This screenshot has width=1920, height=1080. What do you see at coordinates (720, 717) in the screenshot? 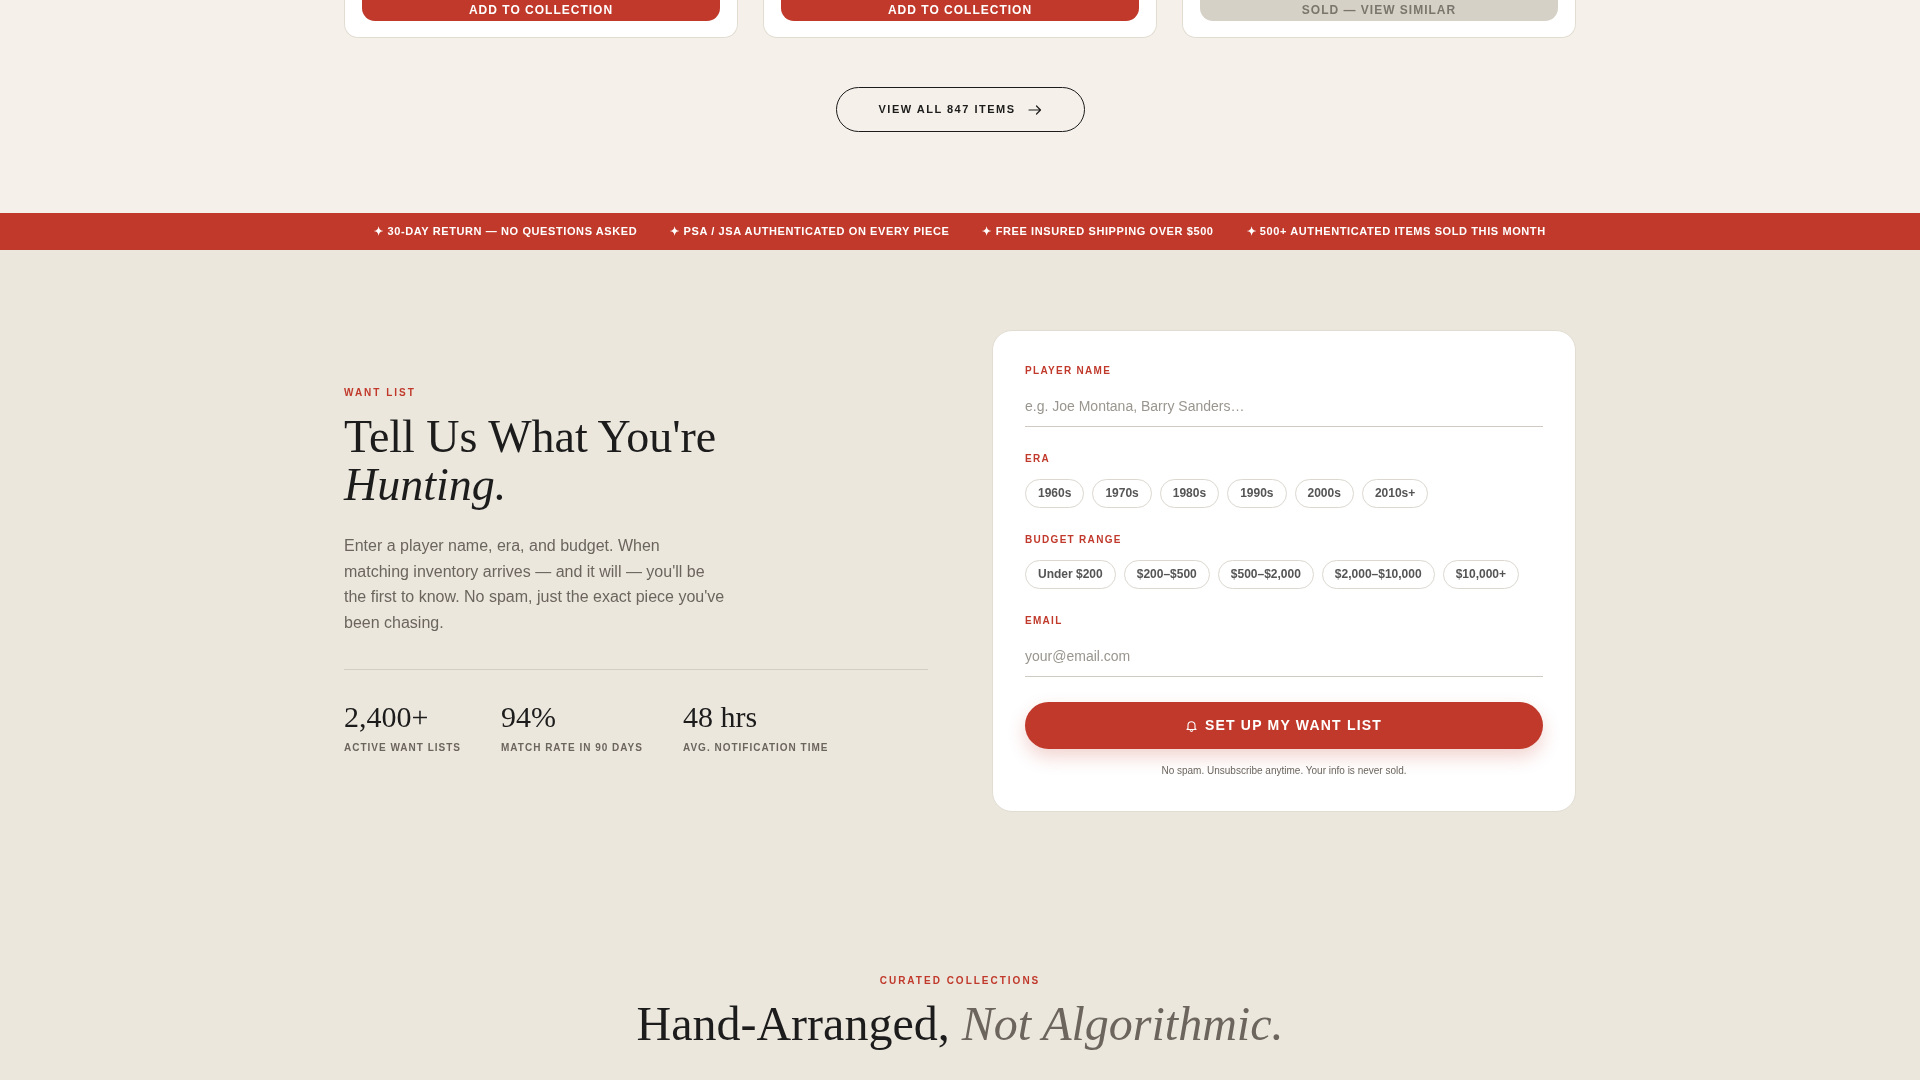
I see `stat-value: 48 hrs` at bounding box center [720, 717].